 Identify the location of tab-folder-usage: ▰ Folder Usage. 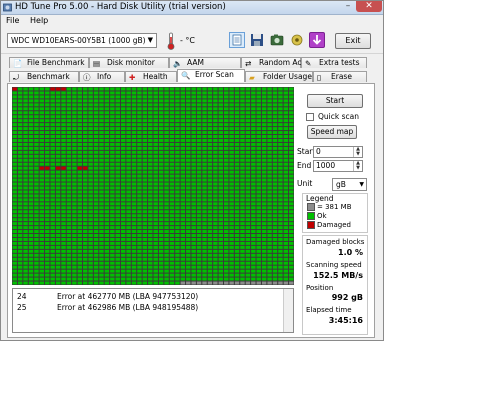
(279, 76).